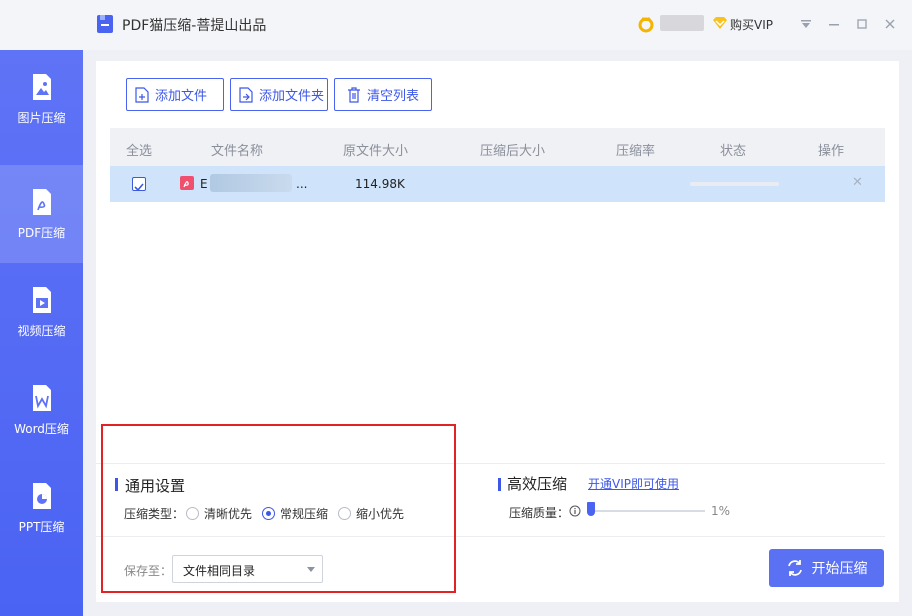 This screenshot has height=616, width=912. Describe the element at coordinates (304, 513) in the screenshot. I see `option-normal: 常规压缩` at that location.